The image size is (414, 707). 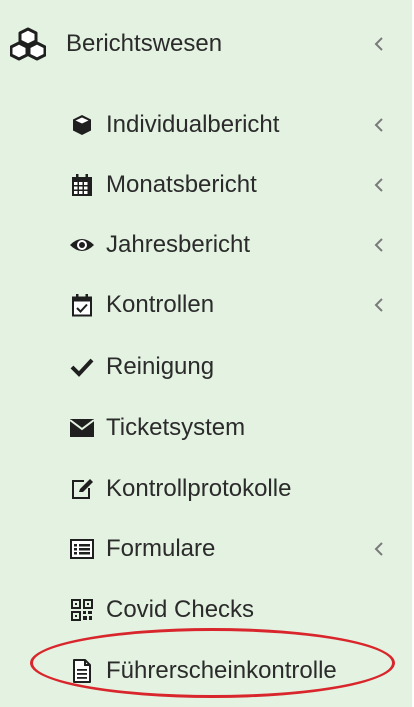 I want to click on sidebar-item-formulare: Formulare, so click(x=206, y=549).